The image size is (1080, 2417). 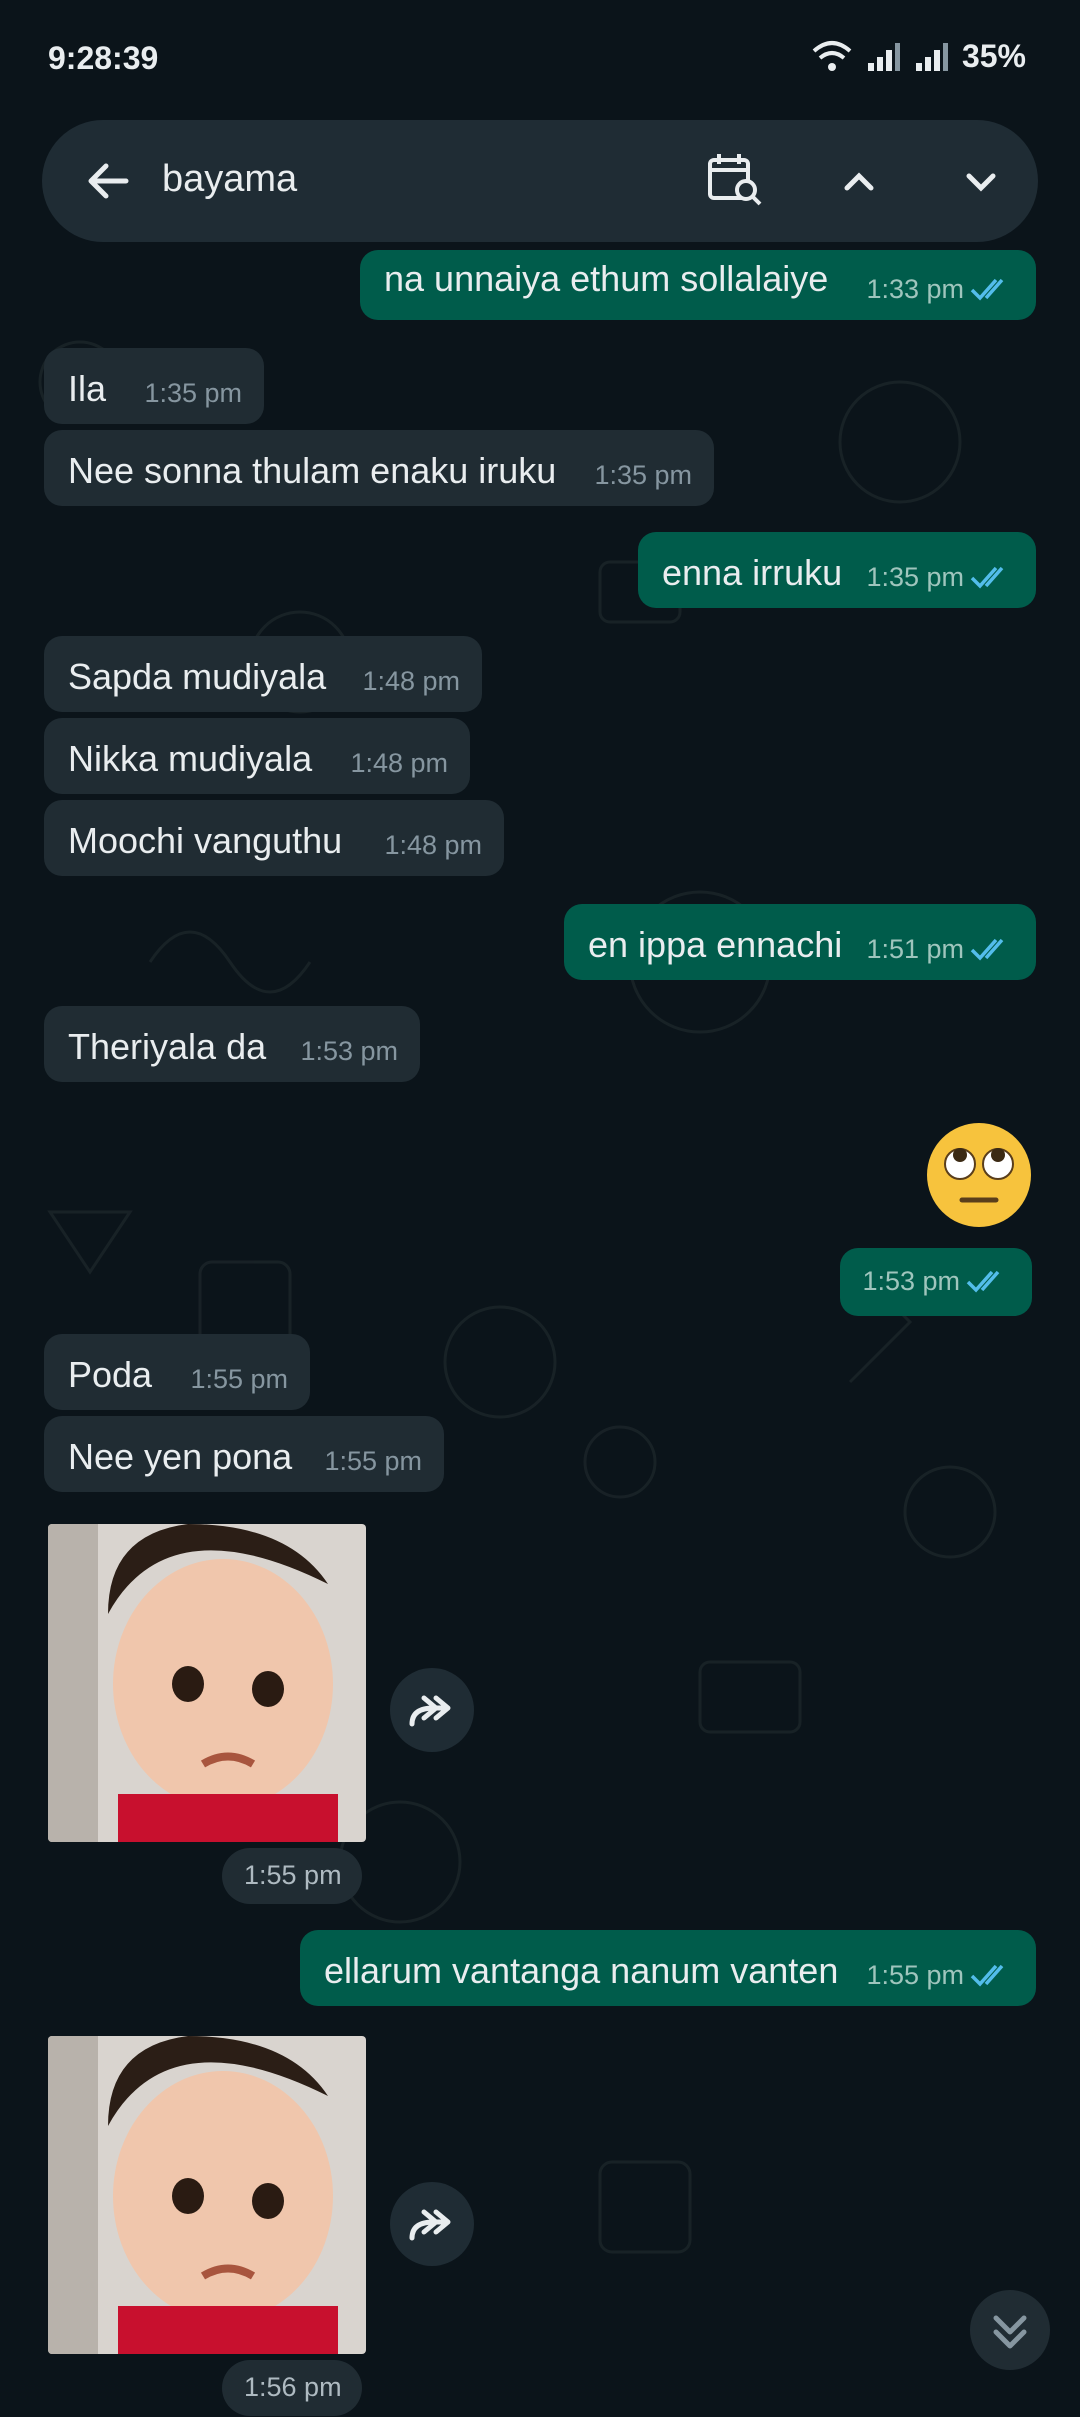 What do you see at coordinates (832, 55) in the screenshot?
I see `wifi-icon` at bounding box center [832, 55].